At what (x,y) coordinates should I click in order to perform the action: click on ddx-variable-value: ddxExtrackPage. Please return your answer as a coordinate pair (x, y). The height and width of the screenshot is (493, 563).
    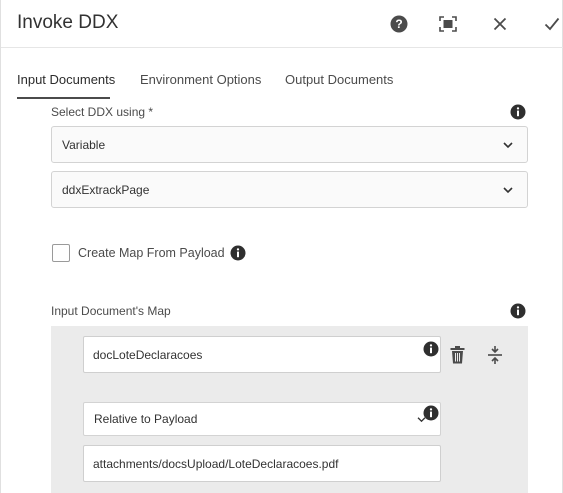
    Looking at the image, I should click on (106, 189).